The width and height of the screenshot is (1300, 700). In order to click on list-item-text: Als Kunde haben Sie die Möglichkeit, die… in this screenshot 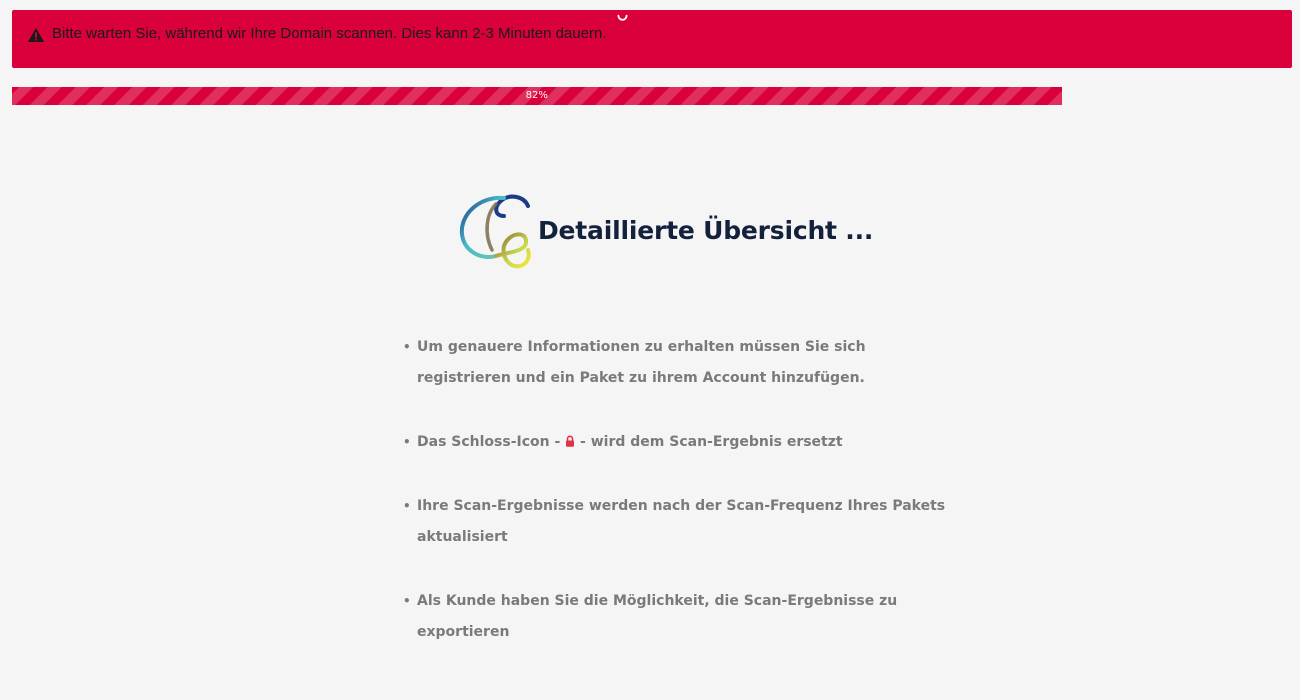, I will do `click(657, 616)`.